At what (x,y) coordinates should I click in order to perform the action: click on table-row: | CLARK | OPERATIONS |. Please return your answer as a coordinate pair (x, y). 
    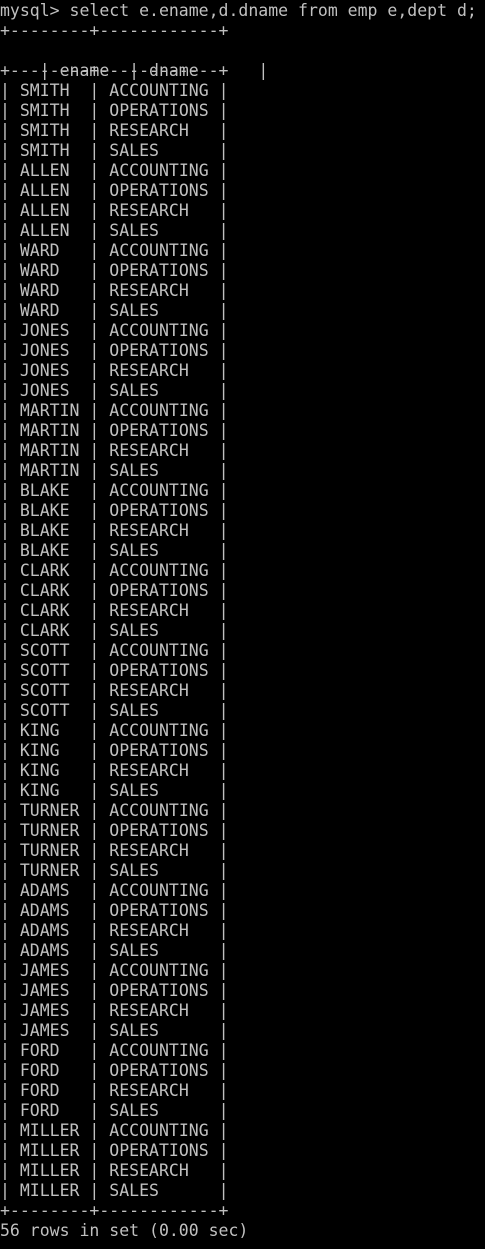
    Looking at the image, I should click on (114, 591).